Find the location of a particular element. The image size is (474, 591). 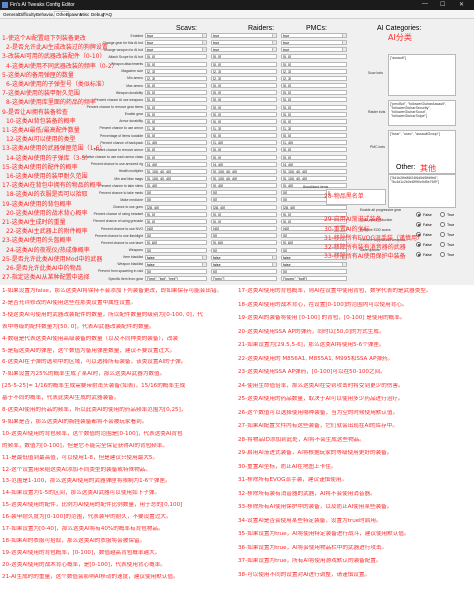

scavs-field: [2, 3] is located at coordinates (176, 71).